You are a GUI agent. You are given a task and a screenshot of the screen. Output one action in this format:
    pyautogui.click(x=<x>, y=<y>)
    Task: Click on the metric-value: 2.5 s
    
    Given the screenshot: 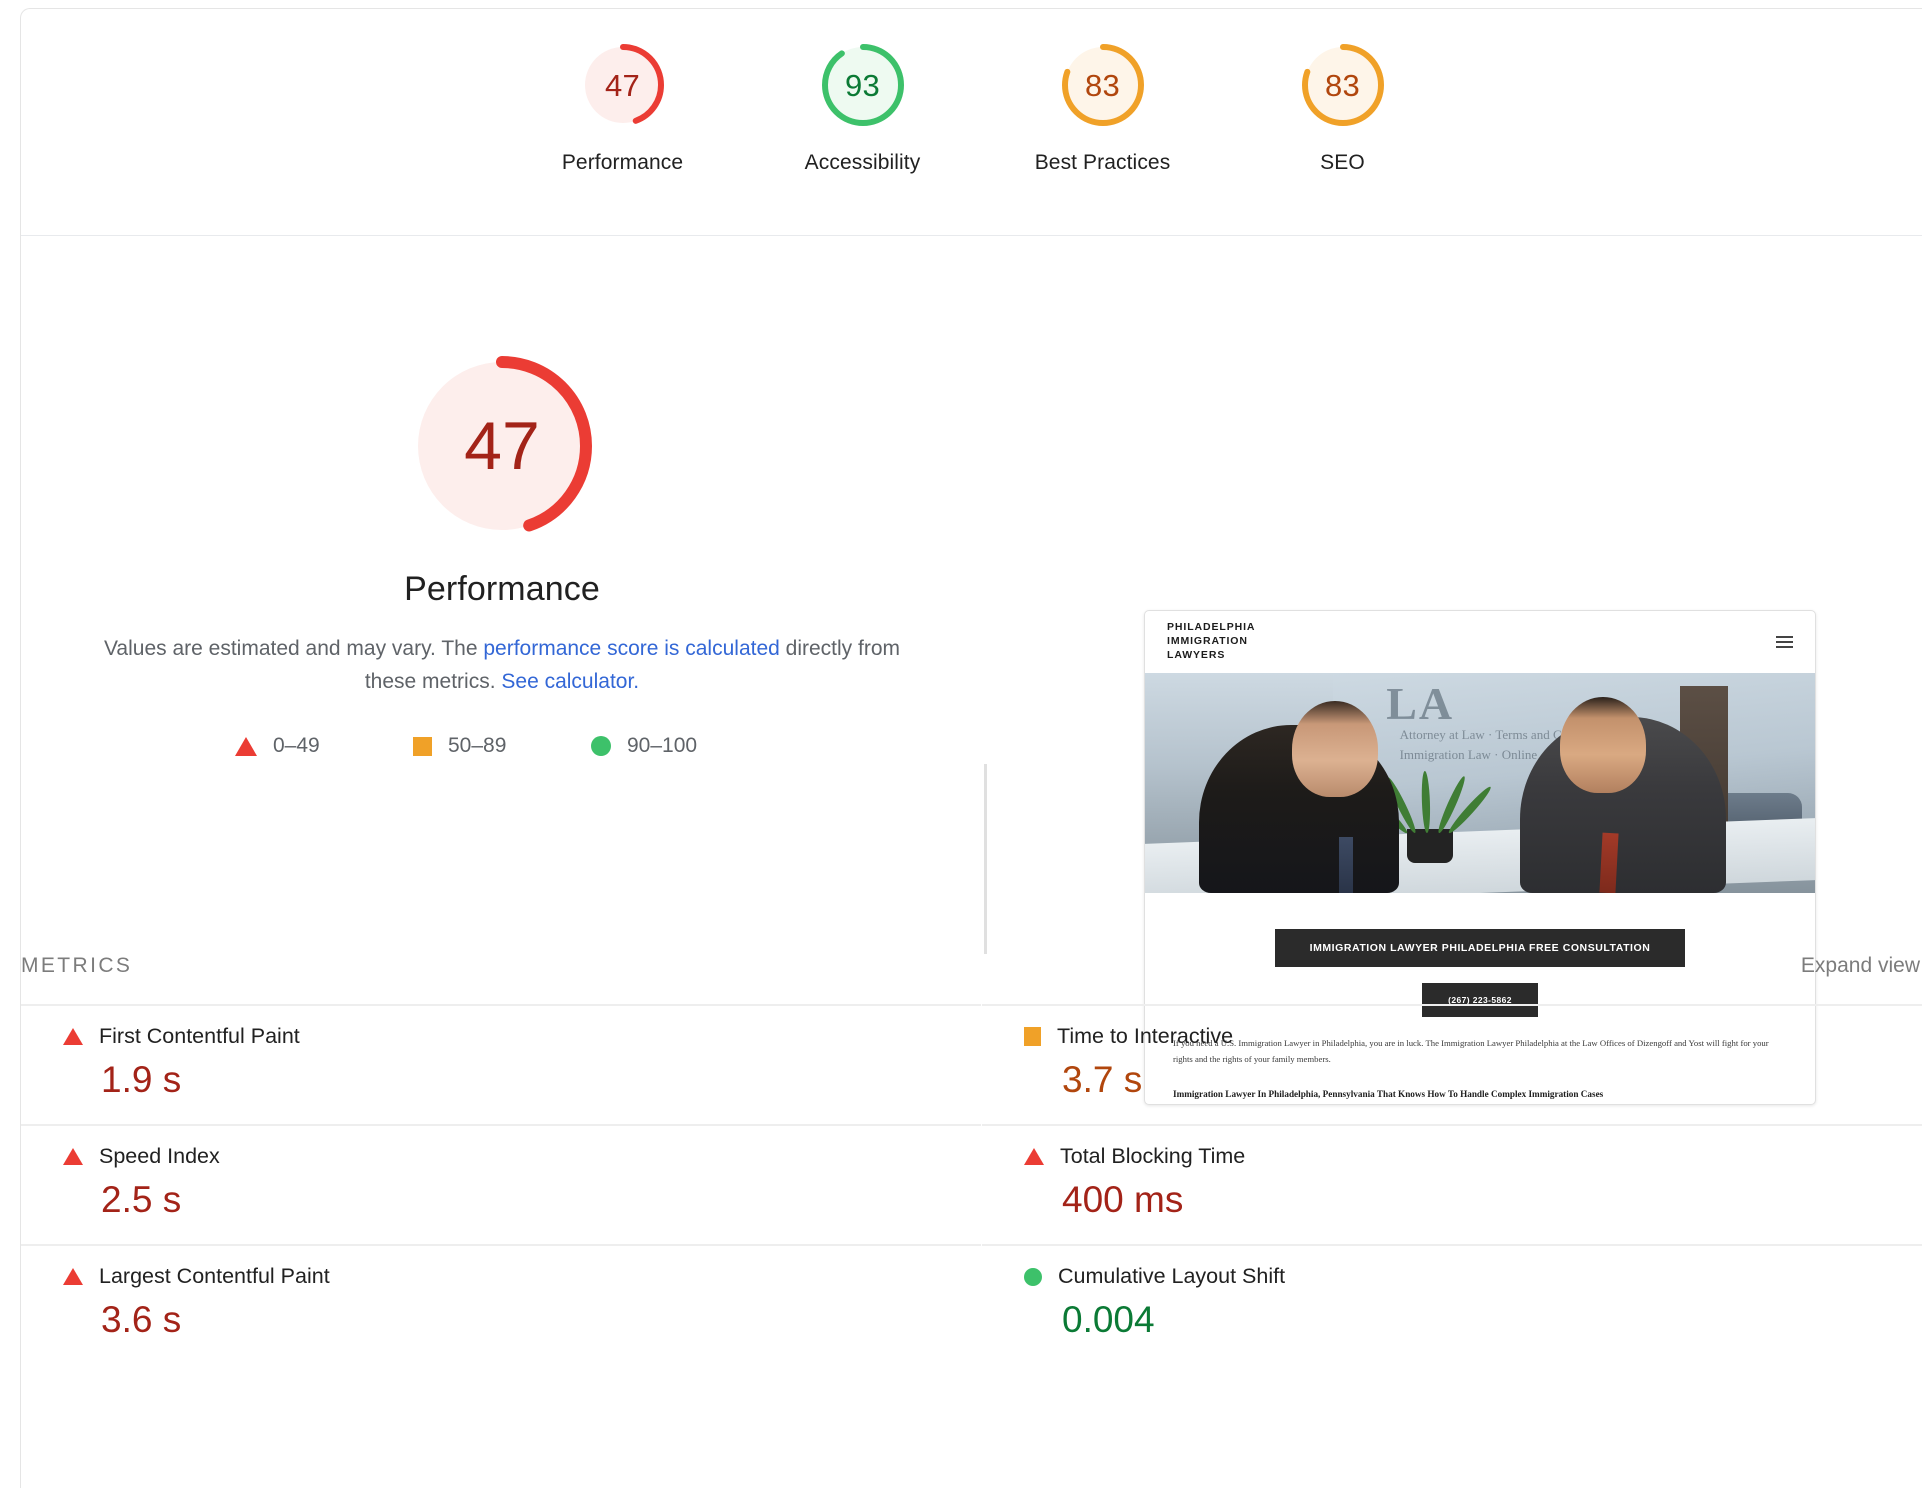 What is the action you would take?
    pyautogui.click(x=141, y=1199)
    